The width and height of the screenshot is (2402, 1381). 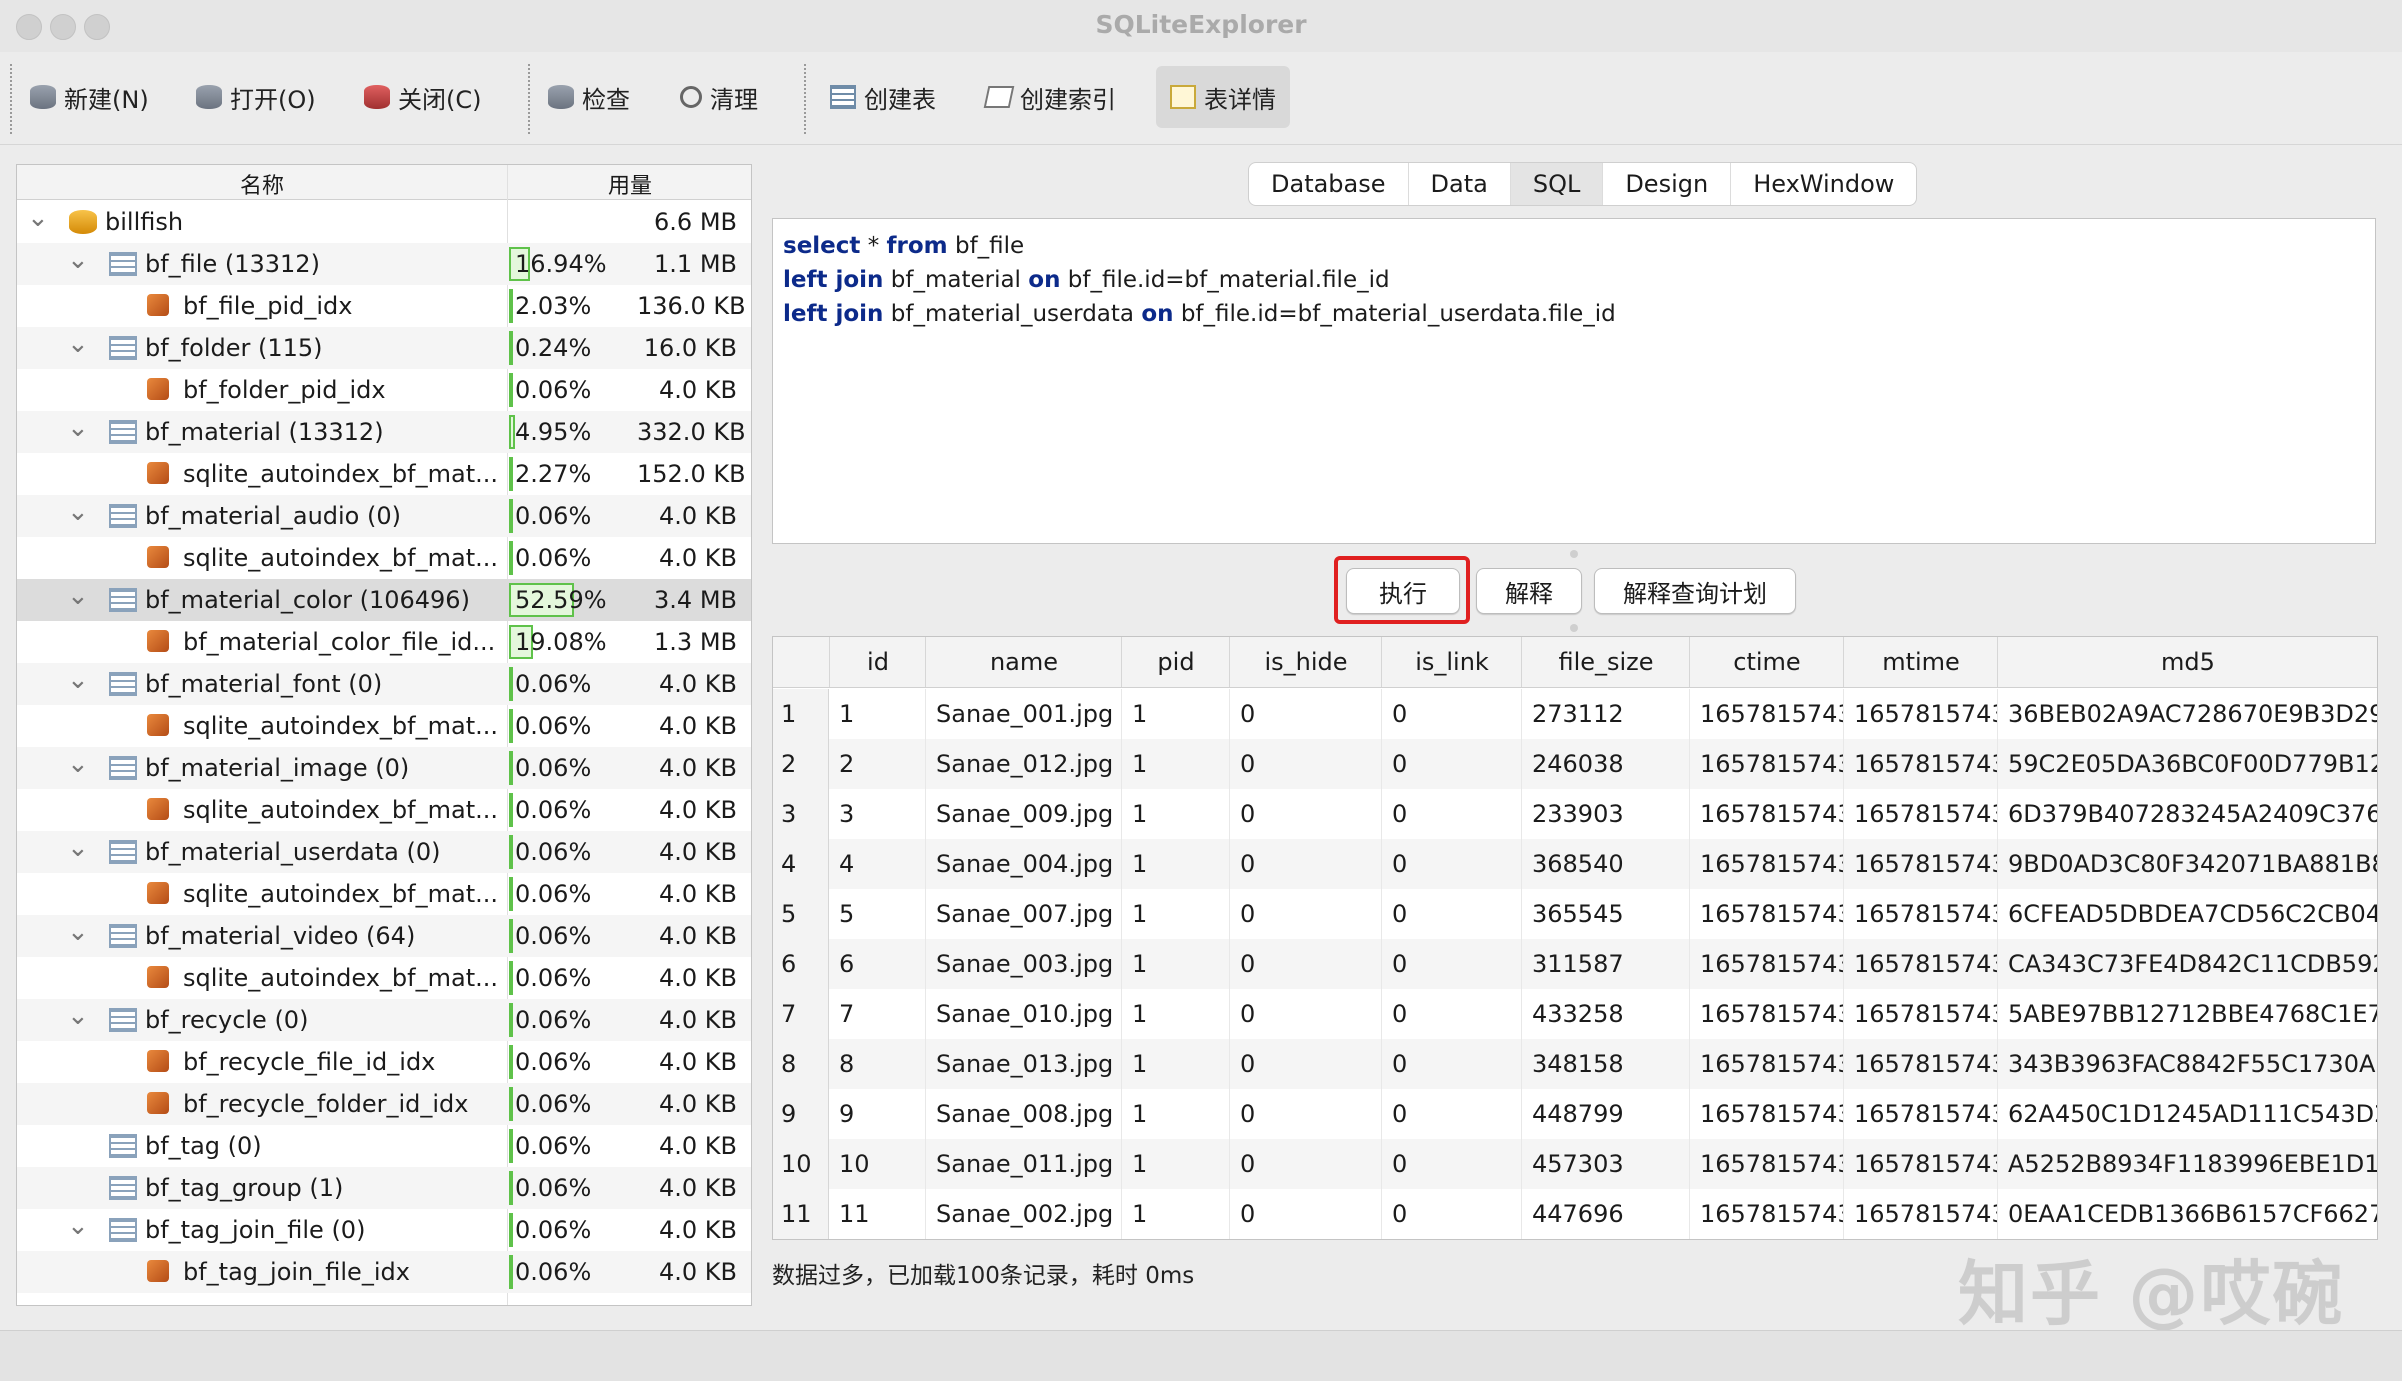 What do you see at coordinates (384, 348) in the screenshot?
I see `tree-row: ⌄bf_folder (115)0.24%16.0 KB` at bounding box center [384, 348].